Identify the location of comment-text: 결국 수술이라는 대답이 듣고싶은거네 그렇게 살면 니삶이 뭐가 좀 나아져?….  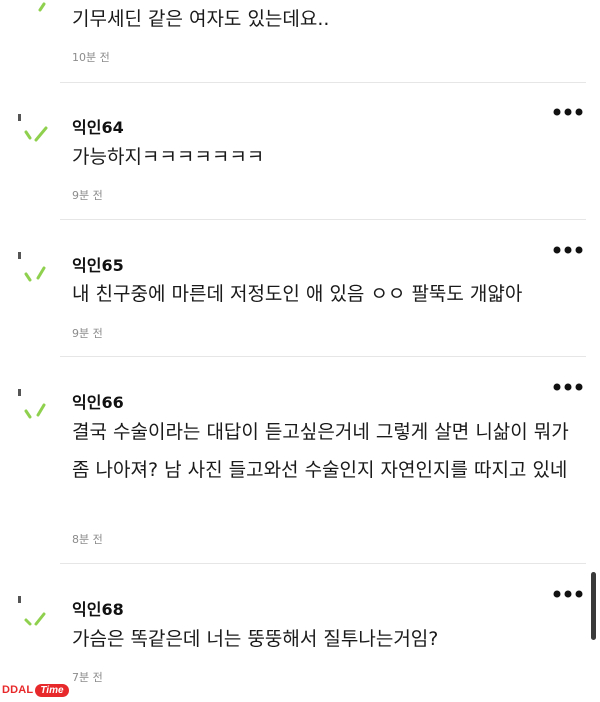
(323, 451).